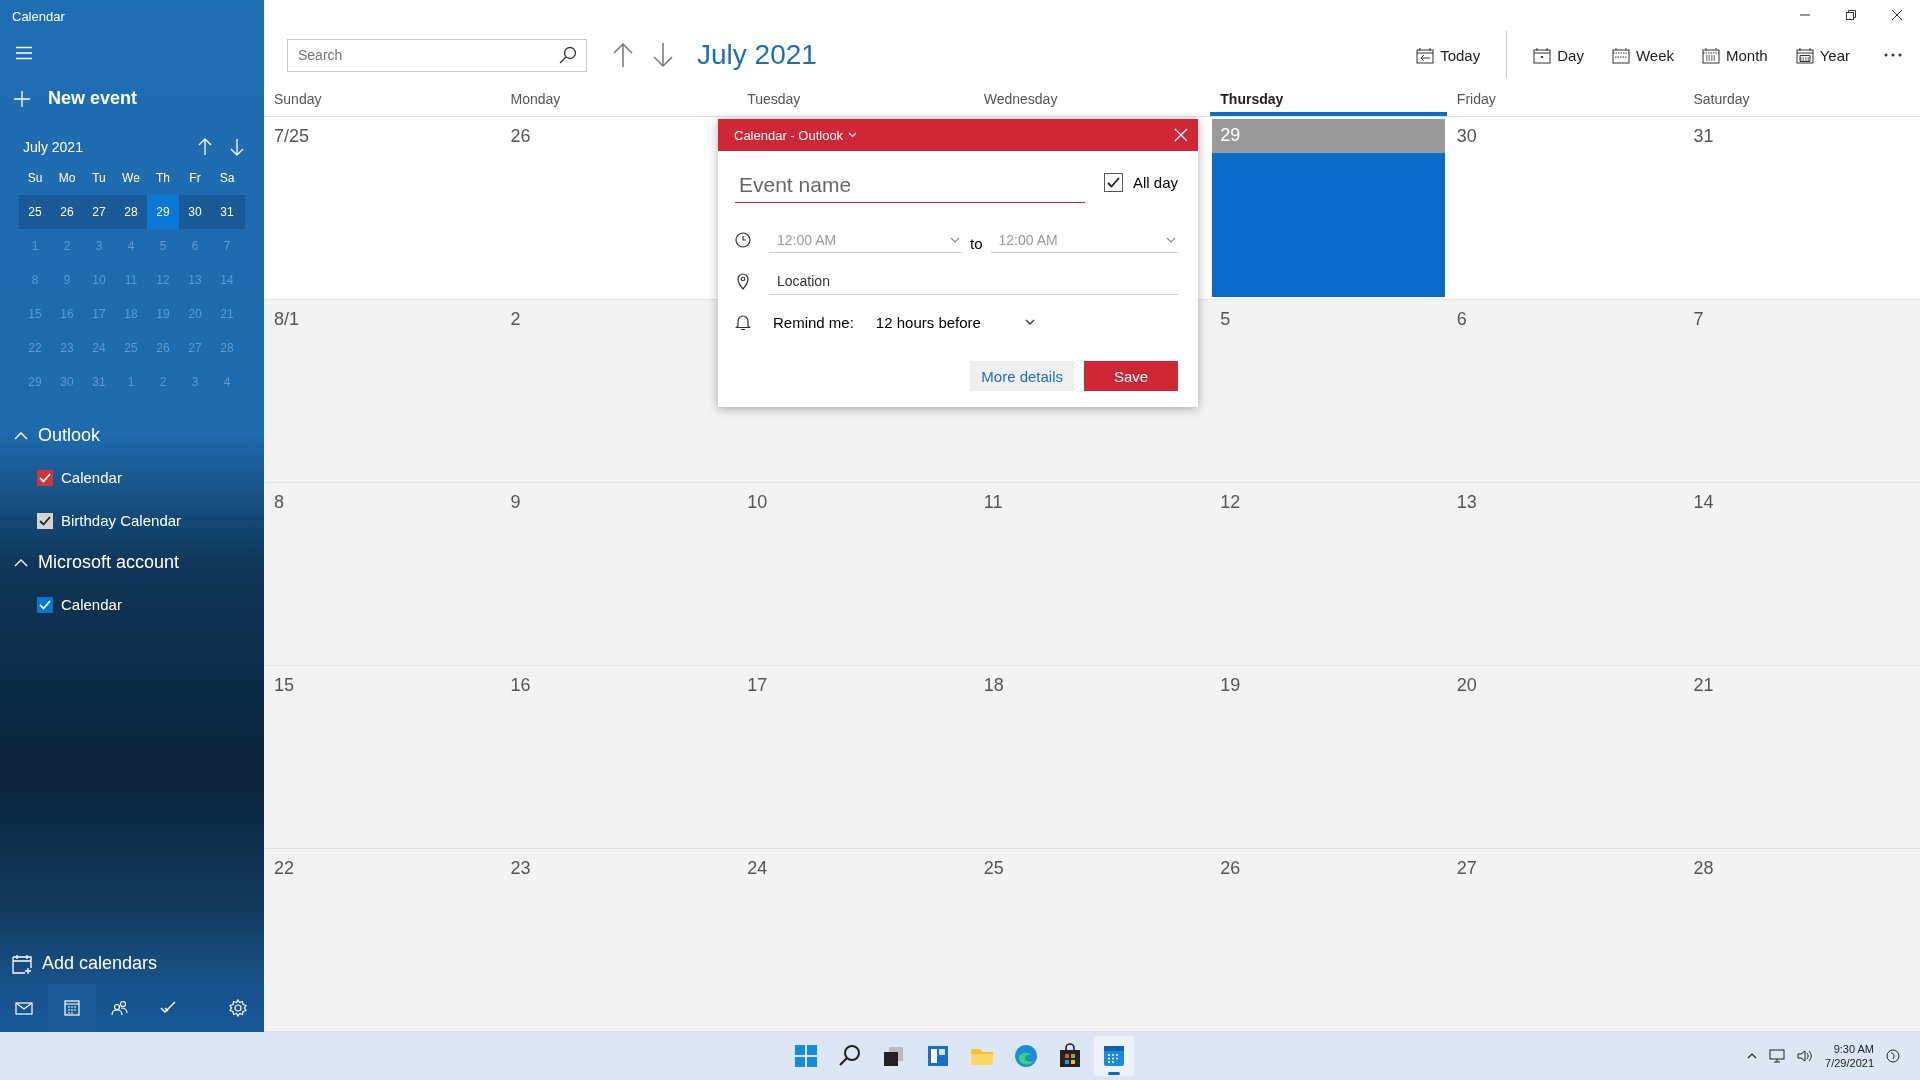  What do you see at coordinates (1328, 136) in the screenshot?
I see `day-number: 29` at bounding box center [1328, 136].